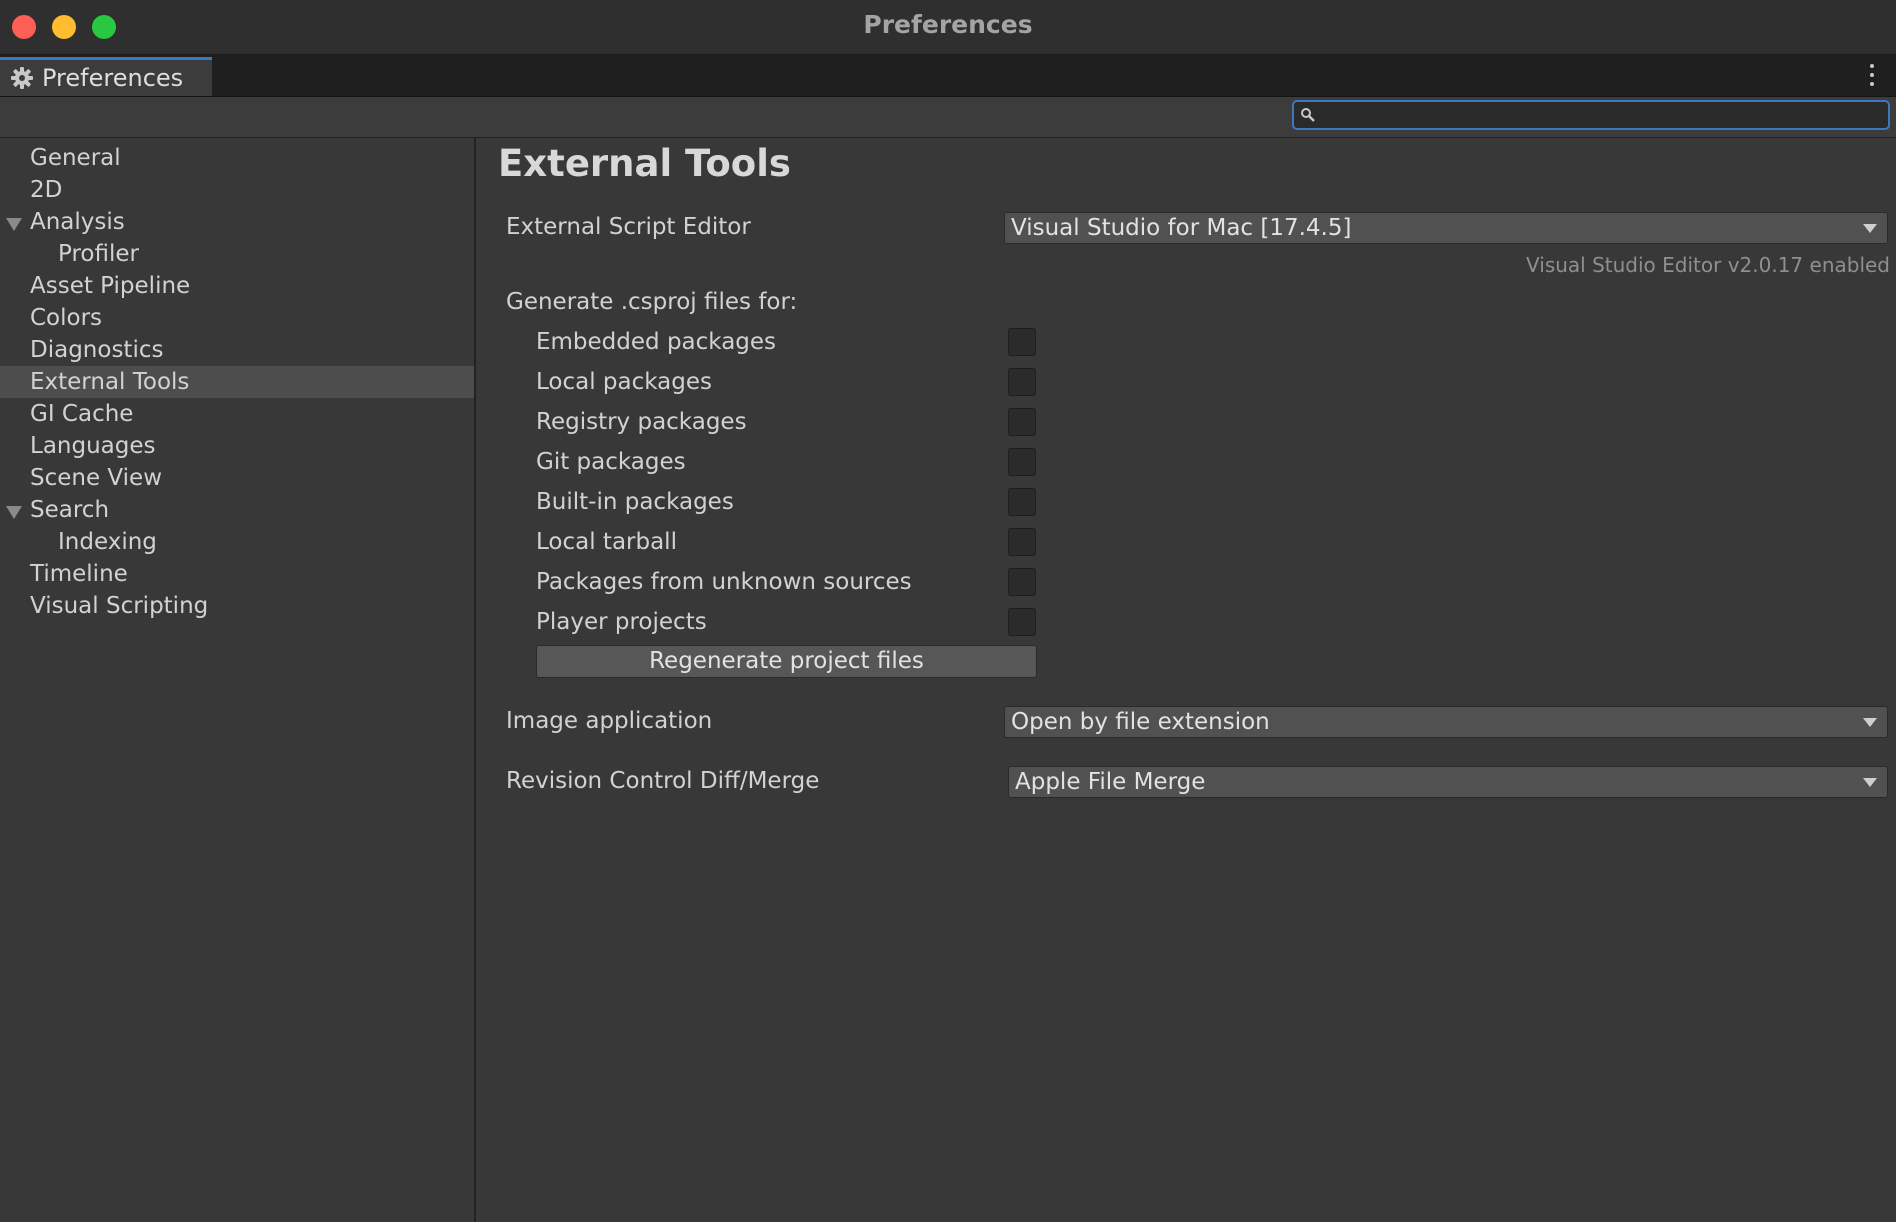  Describe the element at coordinates (644, 163) in the screenshot. I see `page-title: External Tools` at that location.